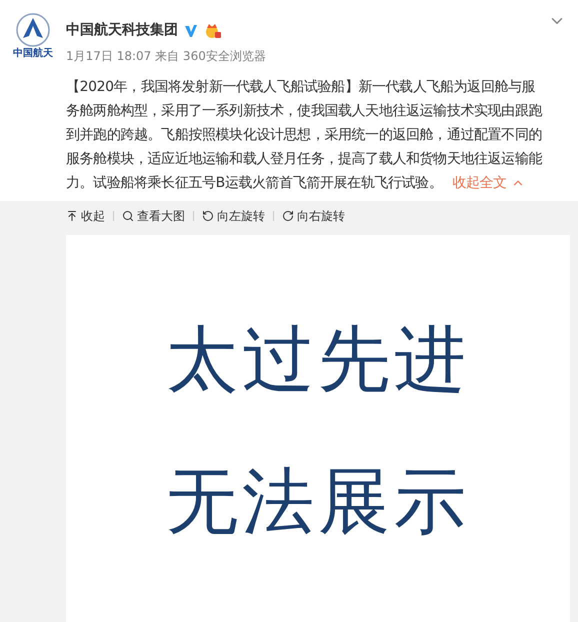 The image size is (578, 622). I want to click on collapse-icon, so click(72, 216).